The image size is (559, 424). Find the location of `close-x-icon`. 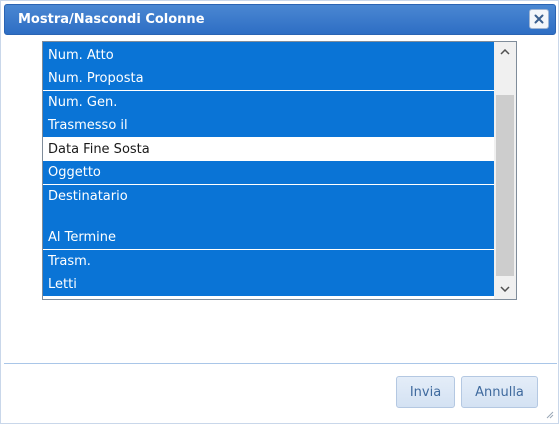

close-x-icon is located at coordinates (539, 19).